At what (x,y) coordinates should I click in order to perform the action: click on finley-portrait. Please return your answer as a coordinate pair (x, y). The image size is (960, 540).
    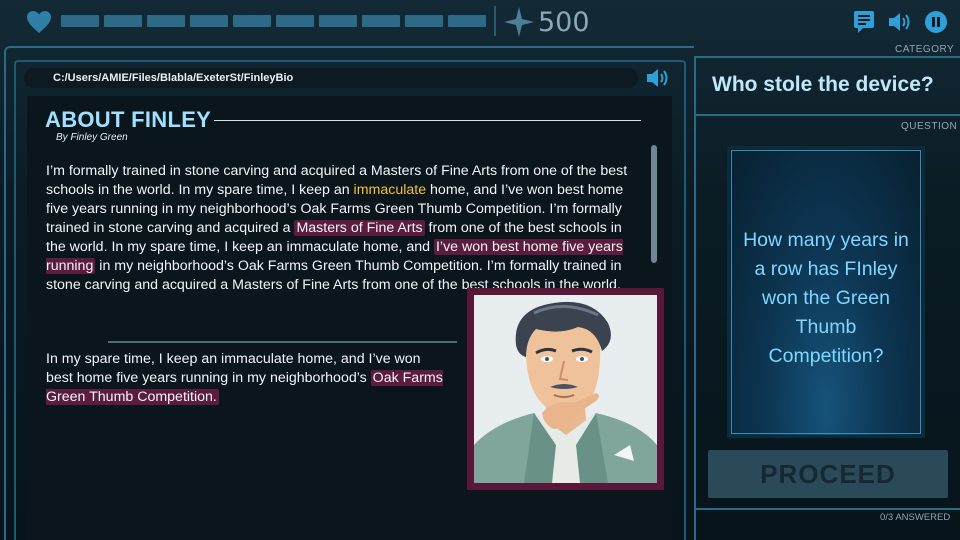
    Looking at the image, I should click on (565, 389).